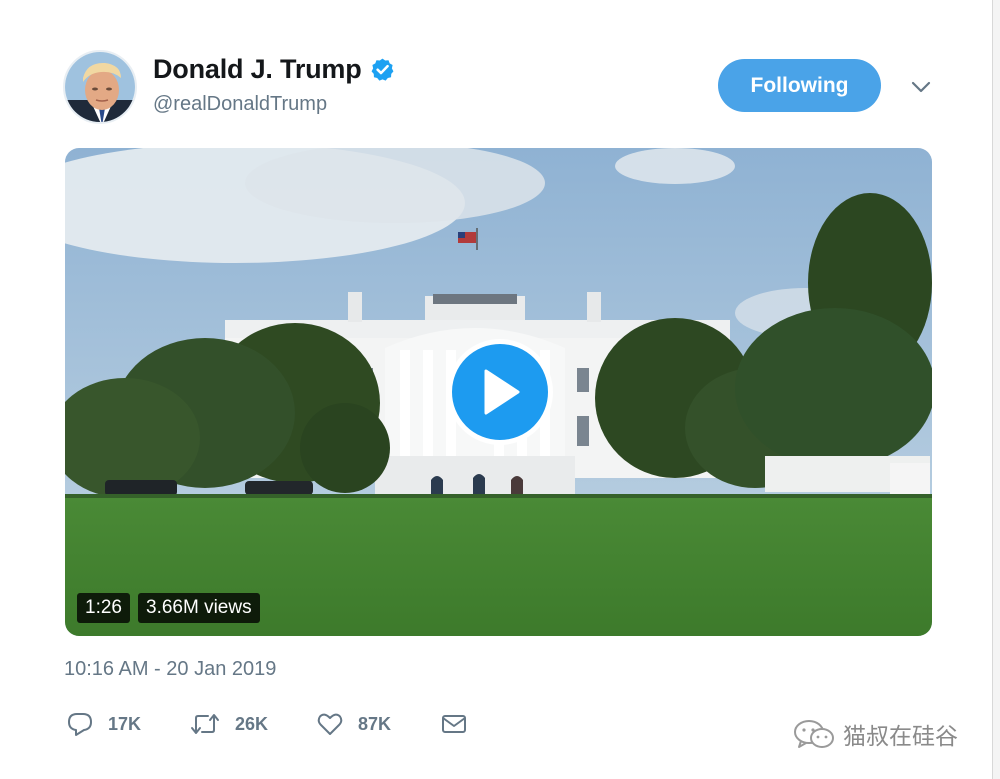 The image size is (1000, 779). Describe the element at coordinates (199, 608) in the screenshot. I see `video-view-count: 3.66M views` at that location.